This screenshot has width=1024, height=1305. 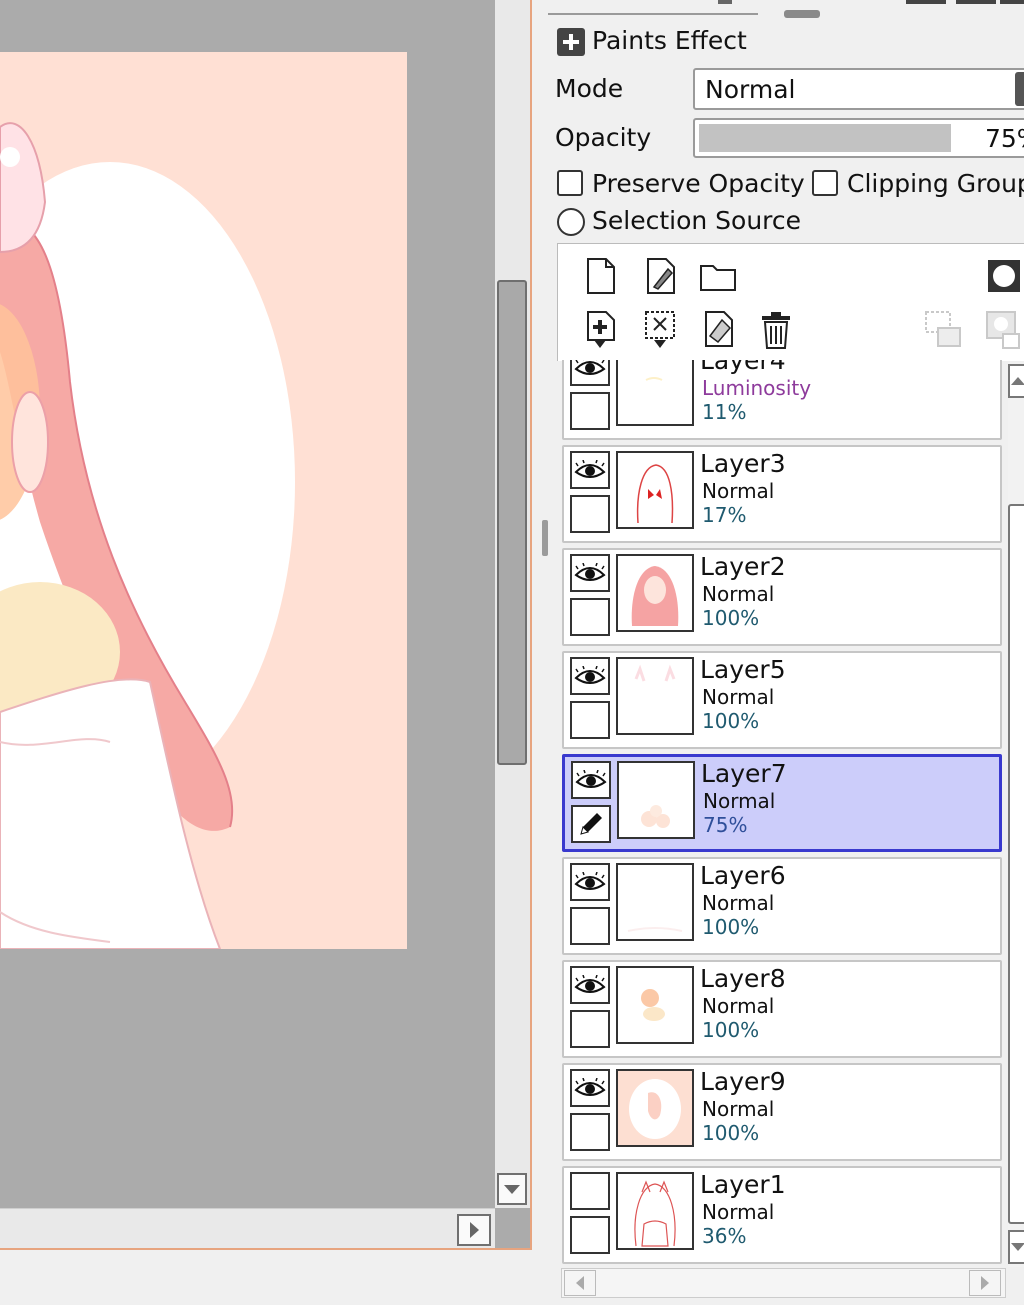 What do you see at coordinates (743, 566) in the screenshot?
I see `layer-name: Layer2` at bounding box center [743, 566].